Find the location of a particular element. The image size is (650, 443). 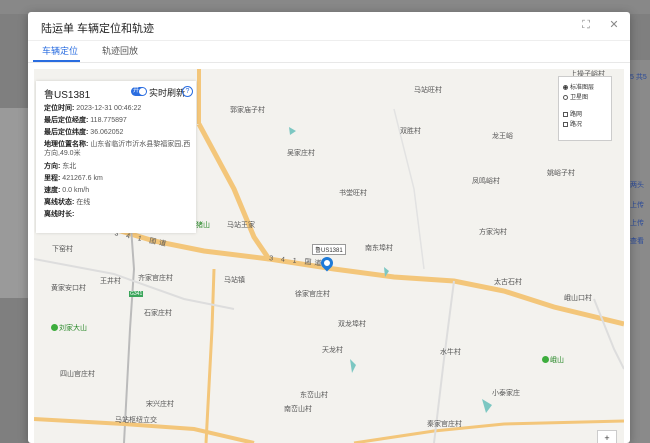

realtime-refresh-label: 实时刷新 is located at coordinates (167, 93).